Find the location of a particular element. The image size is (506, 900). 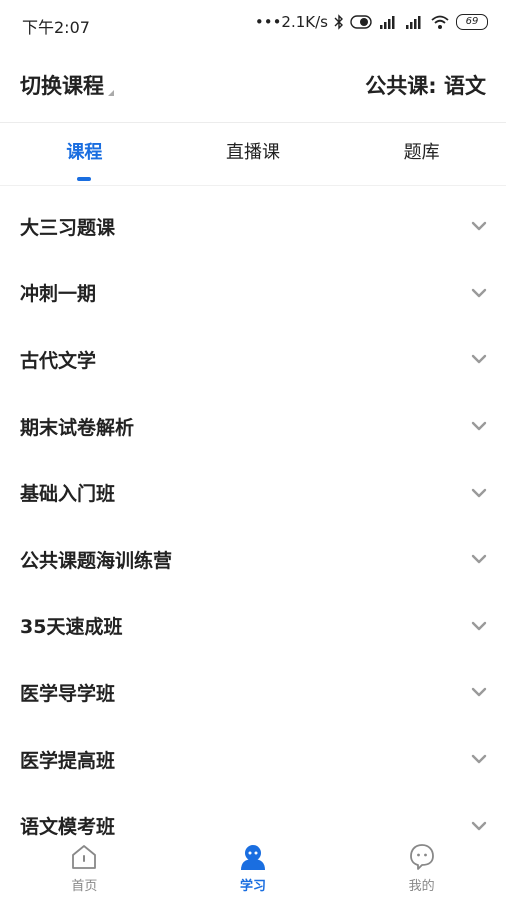

list-item: 35天速成班 is located at coordinates (253, 626).